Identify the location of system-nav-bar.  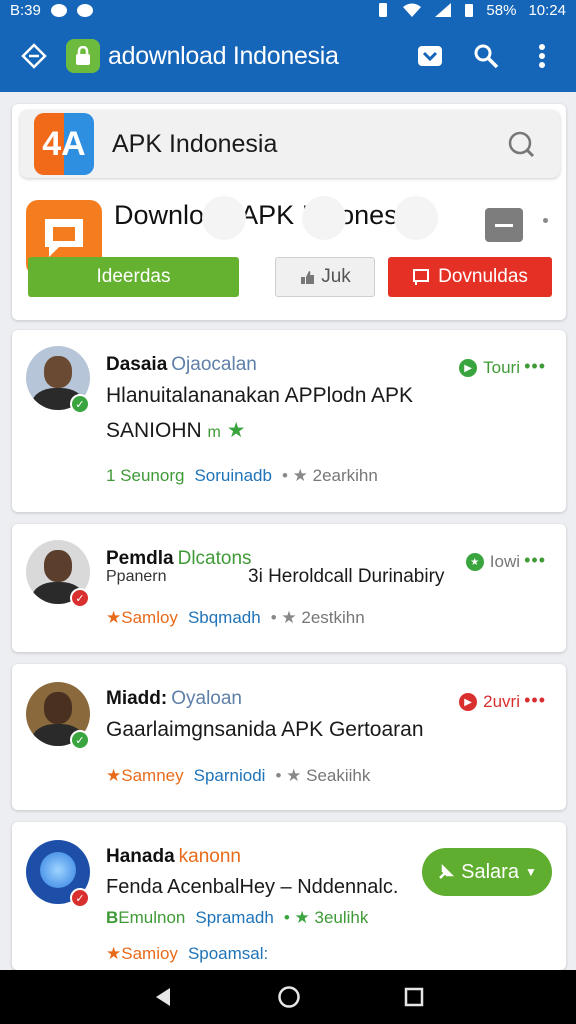
(288, 997).